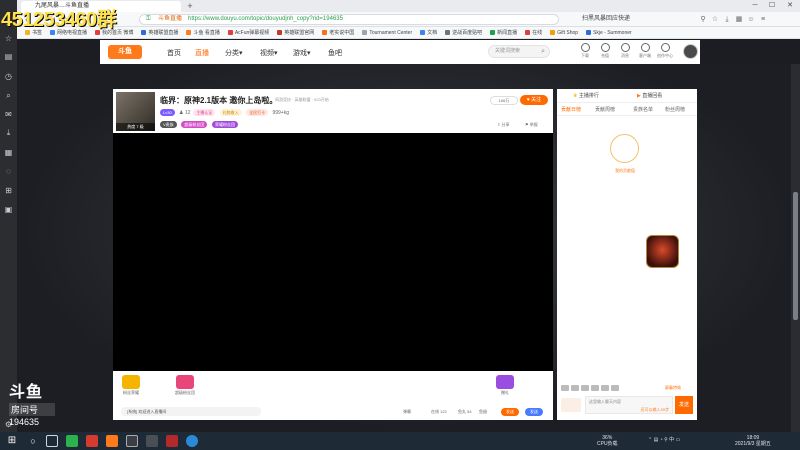 This screenshot has height=450, width=800. I want to click on site-logo: 斗鱼, so click(125, 52).